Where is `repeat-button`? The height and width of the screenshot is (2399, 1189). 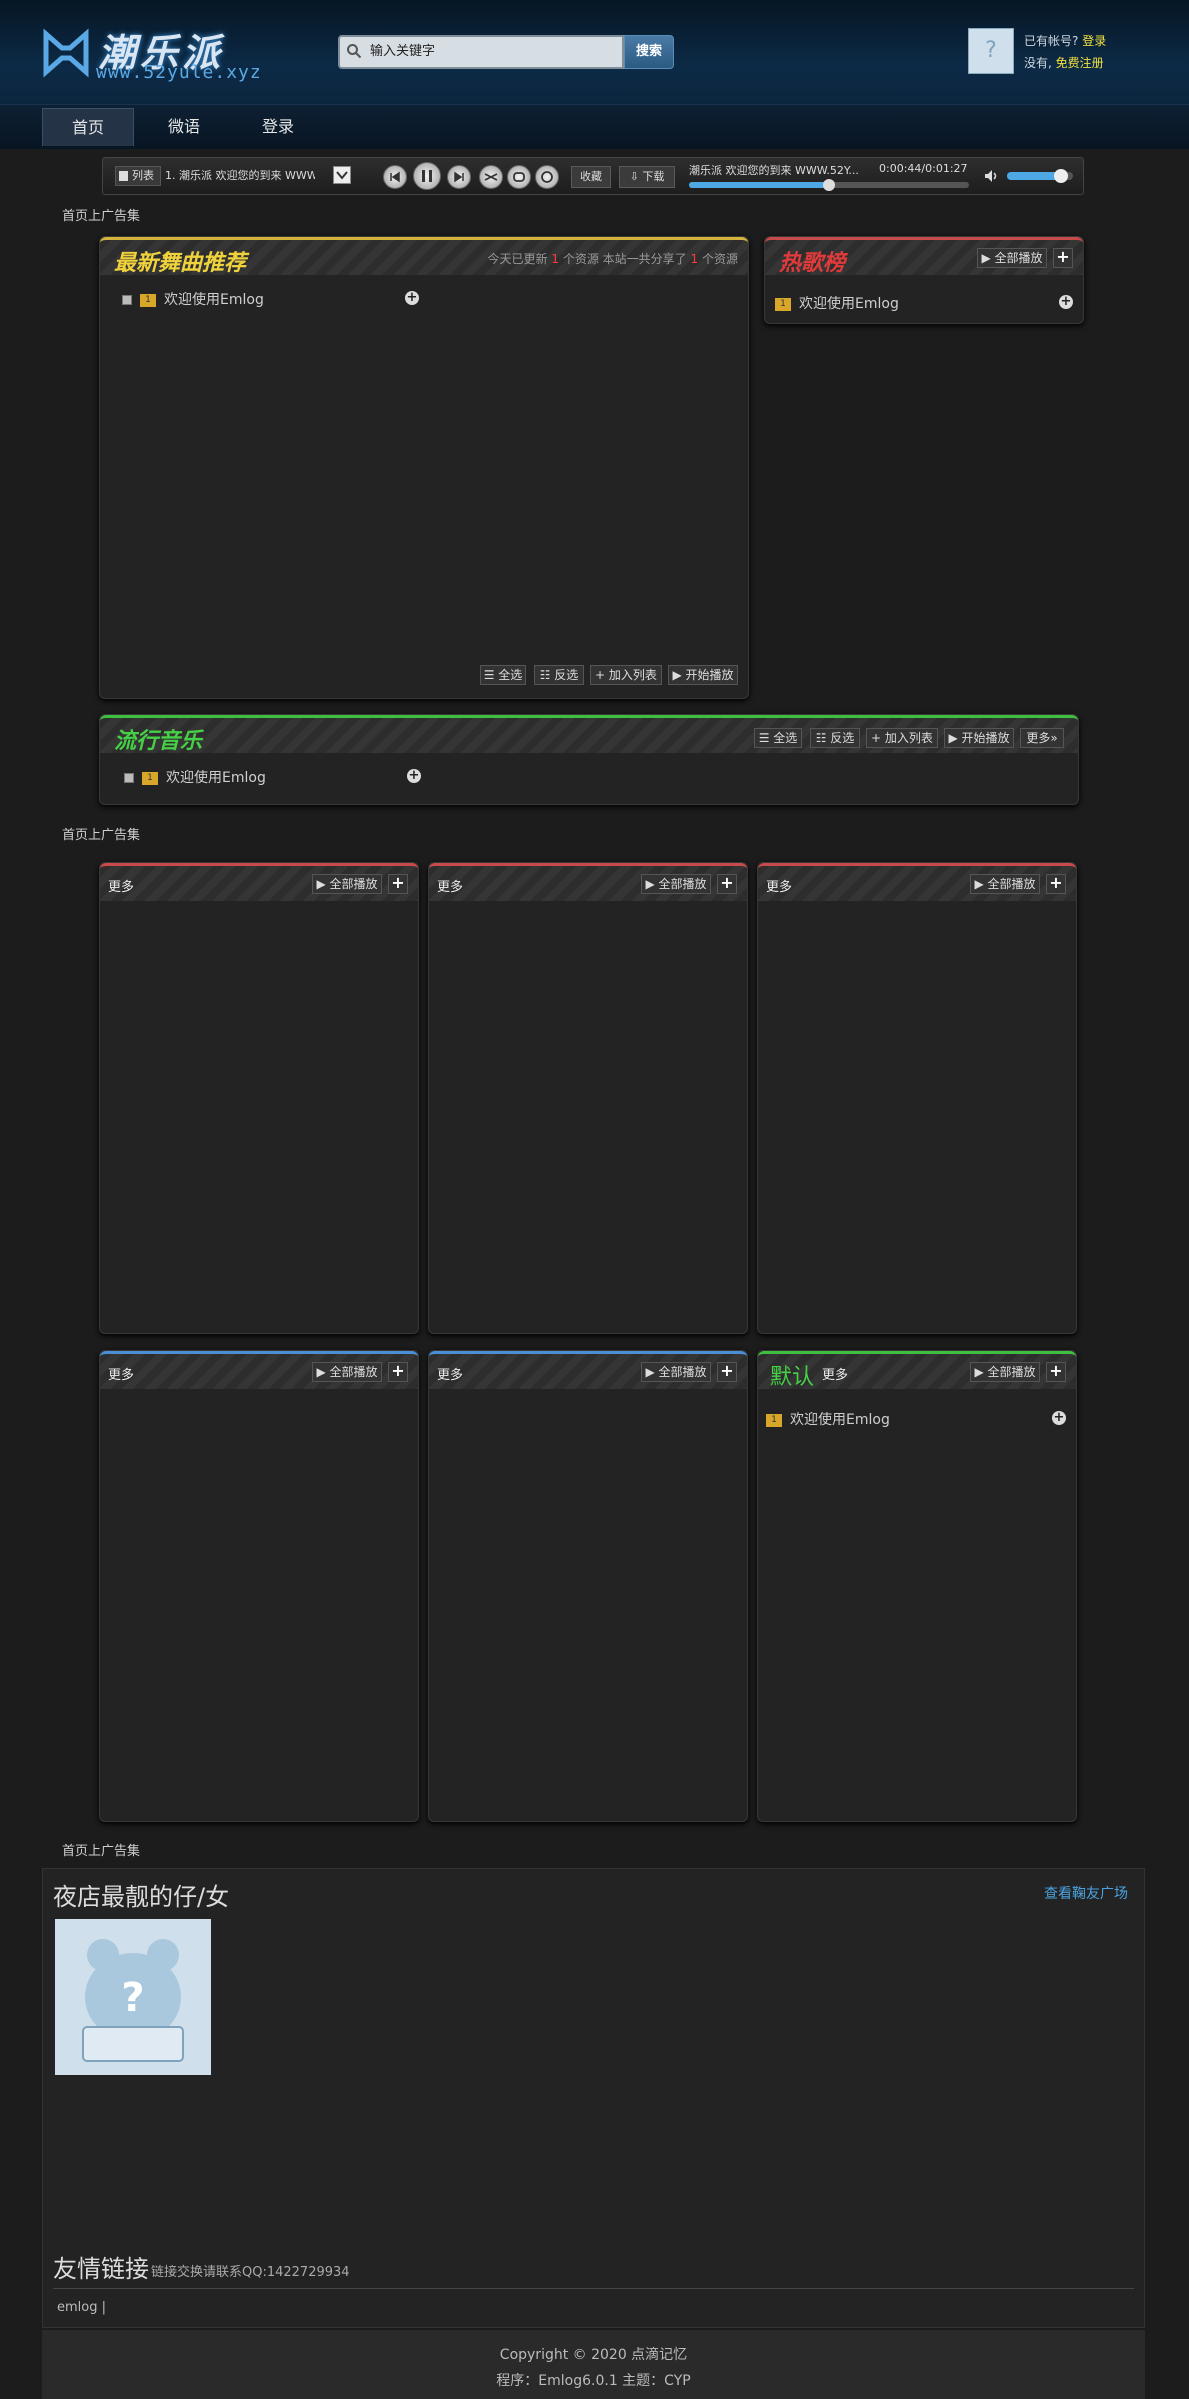 repeat-button is located at coordinates (519, 177).